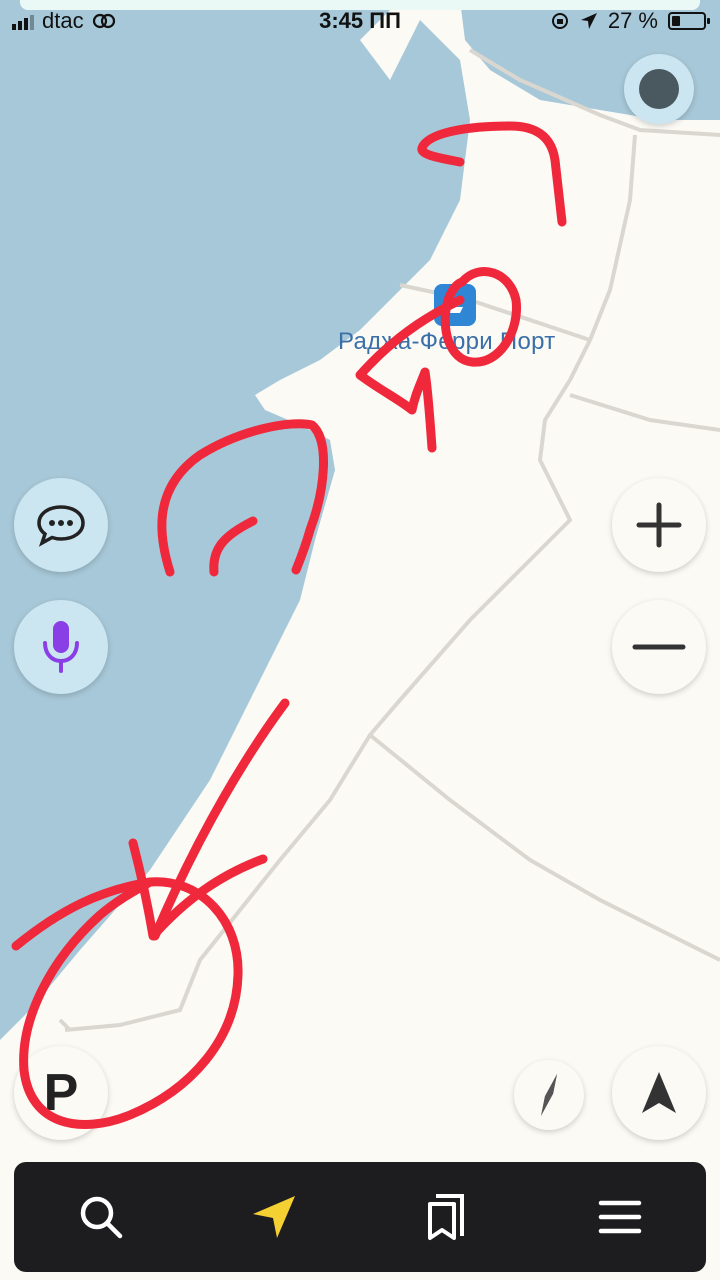  I want to click on microphone-icon, so click(61, 647).